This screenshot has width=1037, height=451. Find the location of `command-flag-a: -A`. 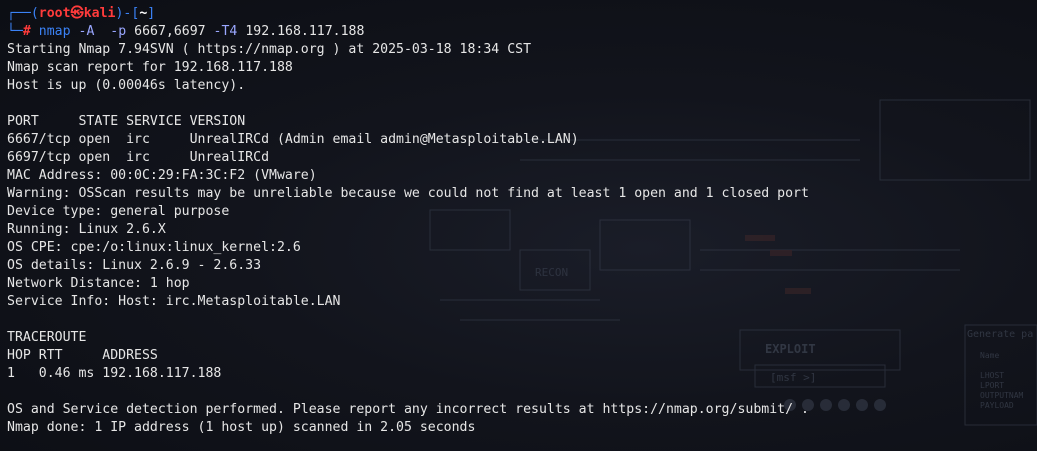

command-flag-a: -A is located at coordinates (86, 31).